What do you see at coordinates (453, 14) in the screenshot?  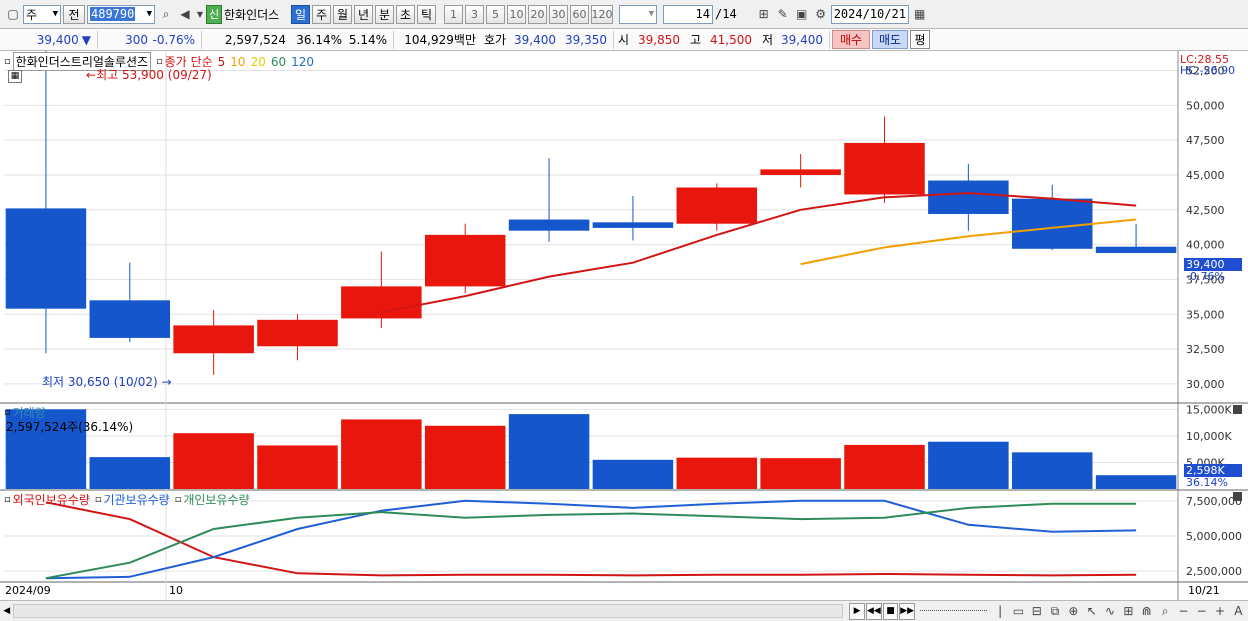 I see `minute-1: 1` at bounding box center [453, 14].